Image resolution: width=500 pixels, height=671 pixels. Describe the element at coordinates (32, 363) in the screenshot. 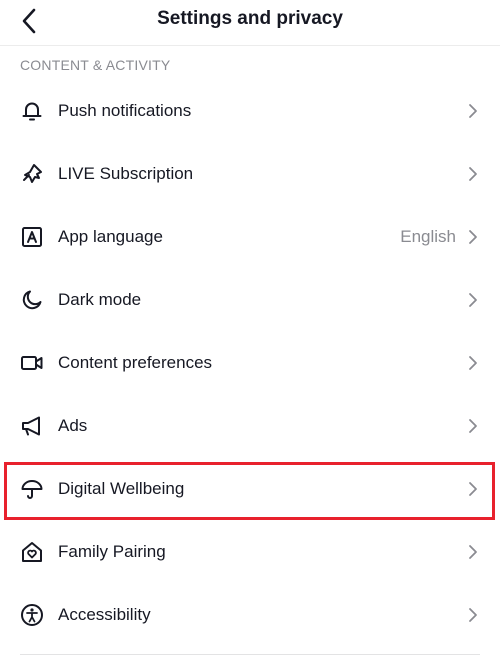

I see `video-camera-icon` at that location.